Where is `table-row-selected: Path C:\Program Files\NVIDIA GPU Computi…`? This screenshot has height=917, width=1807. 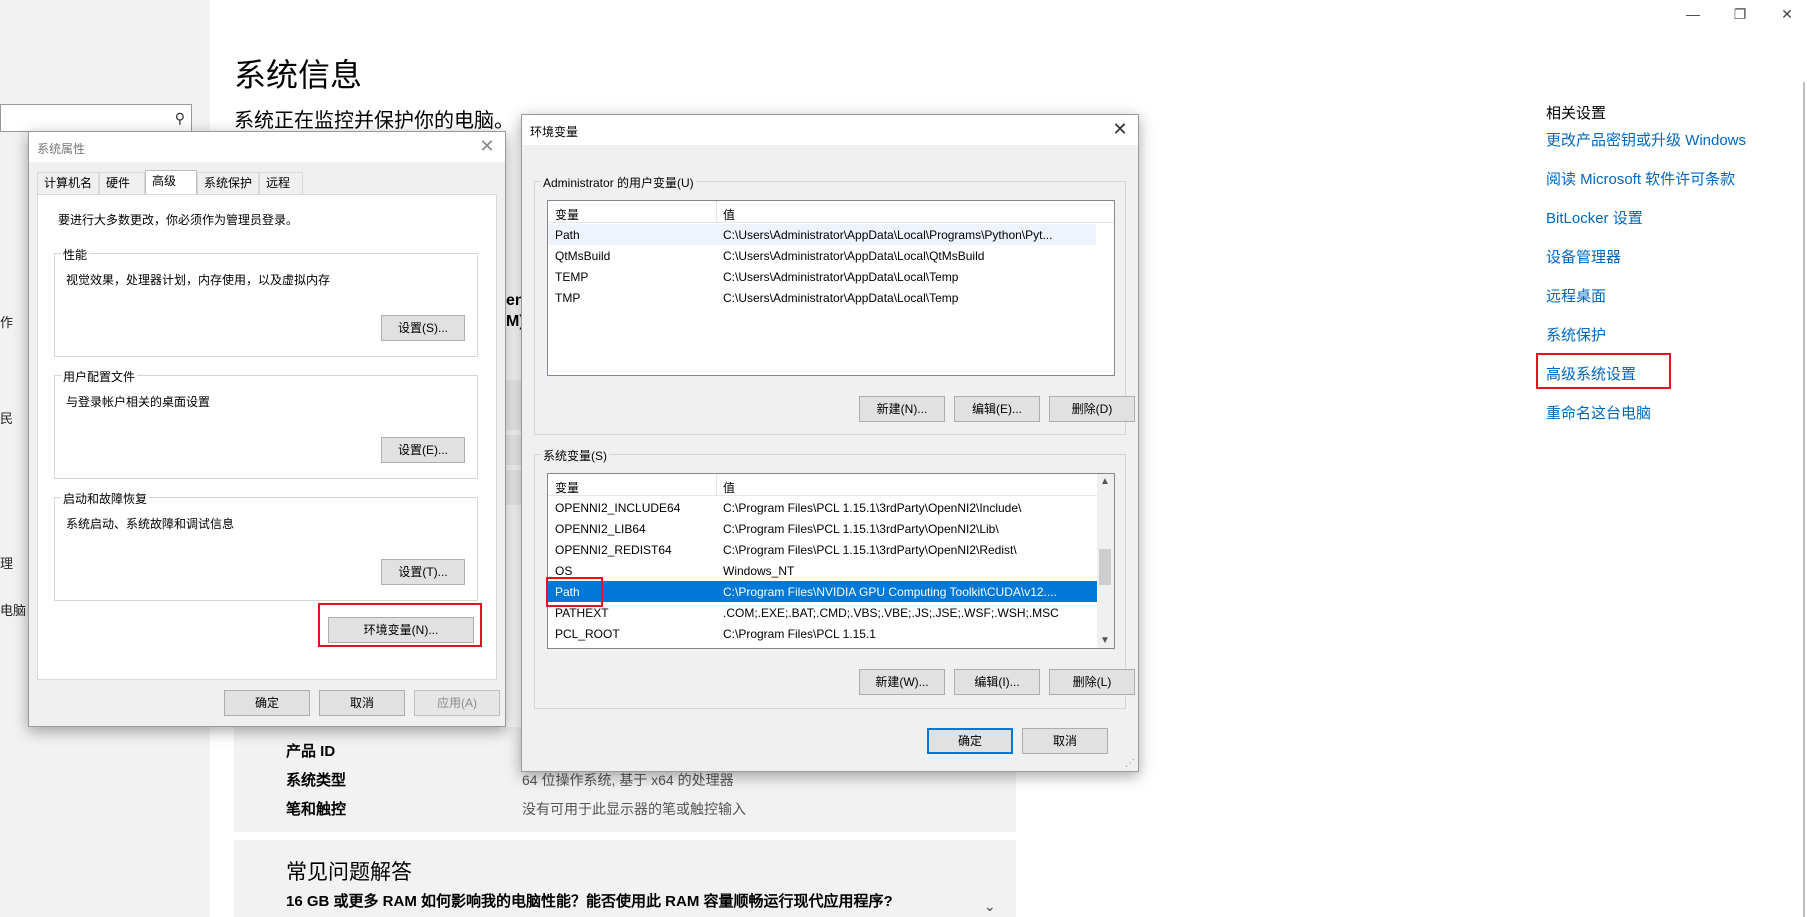
table-row-selected: Path C:\Program Files\NVIDIA GPU Computi… is located at coordinates (823, 591).